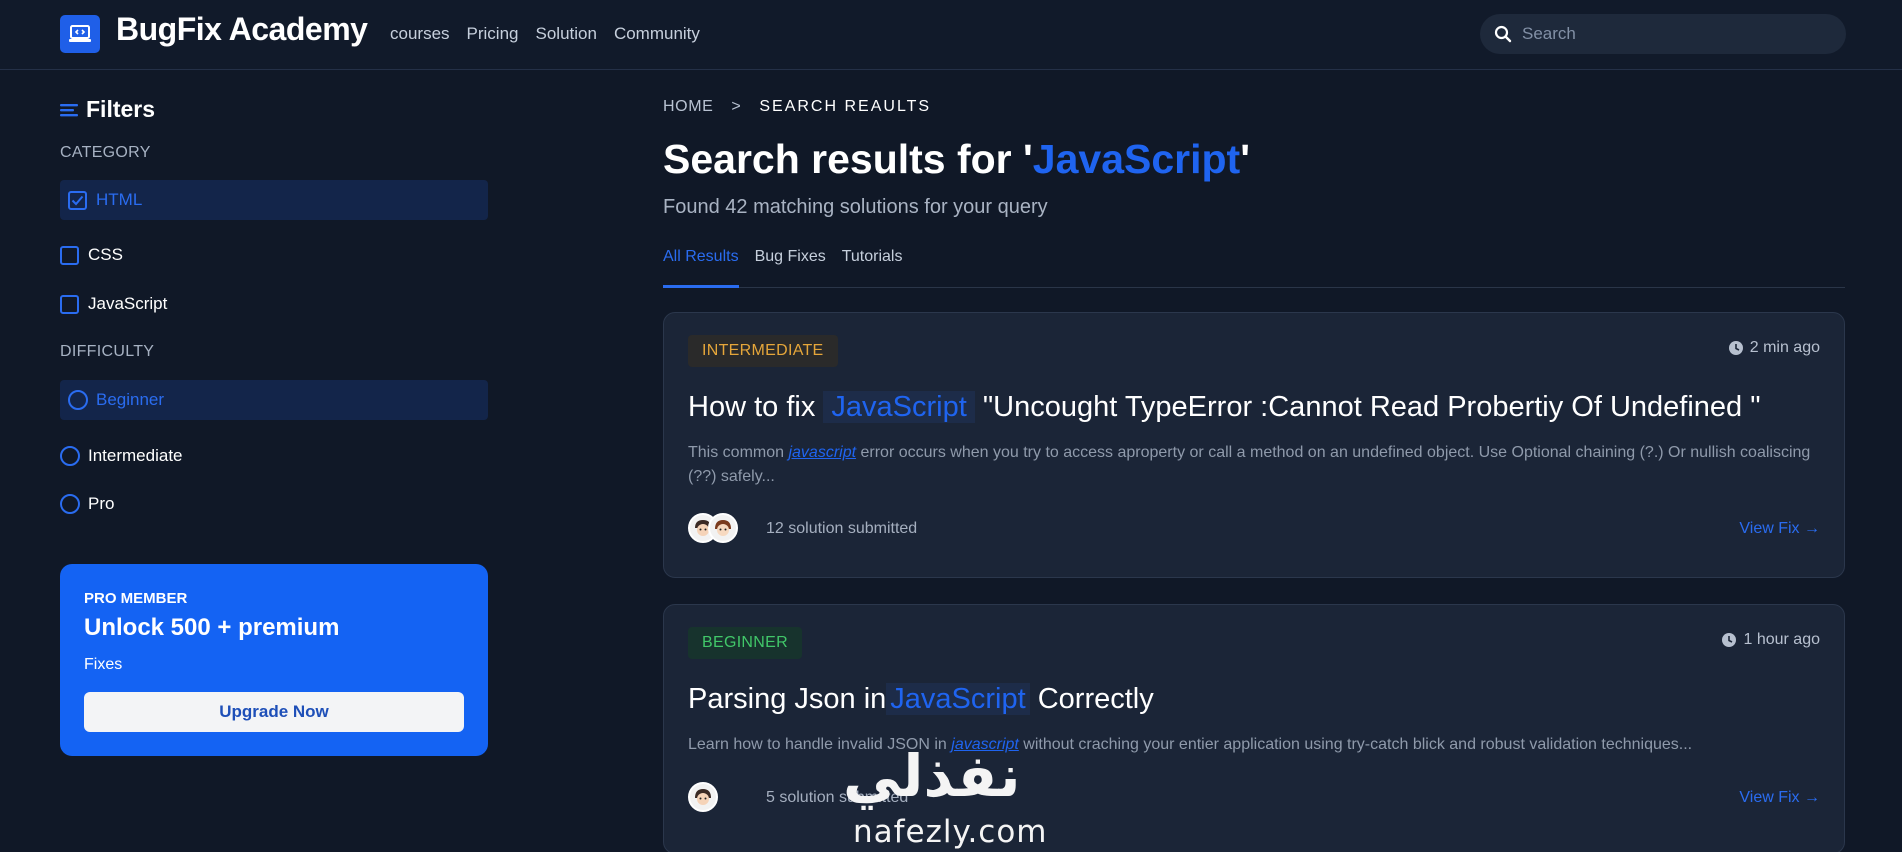  Describe the element at coordinates (842, 528) in the screenshot. I see `solutions-count: 12 solution submitted` at that location.